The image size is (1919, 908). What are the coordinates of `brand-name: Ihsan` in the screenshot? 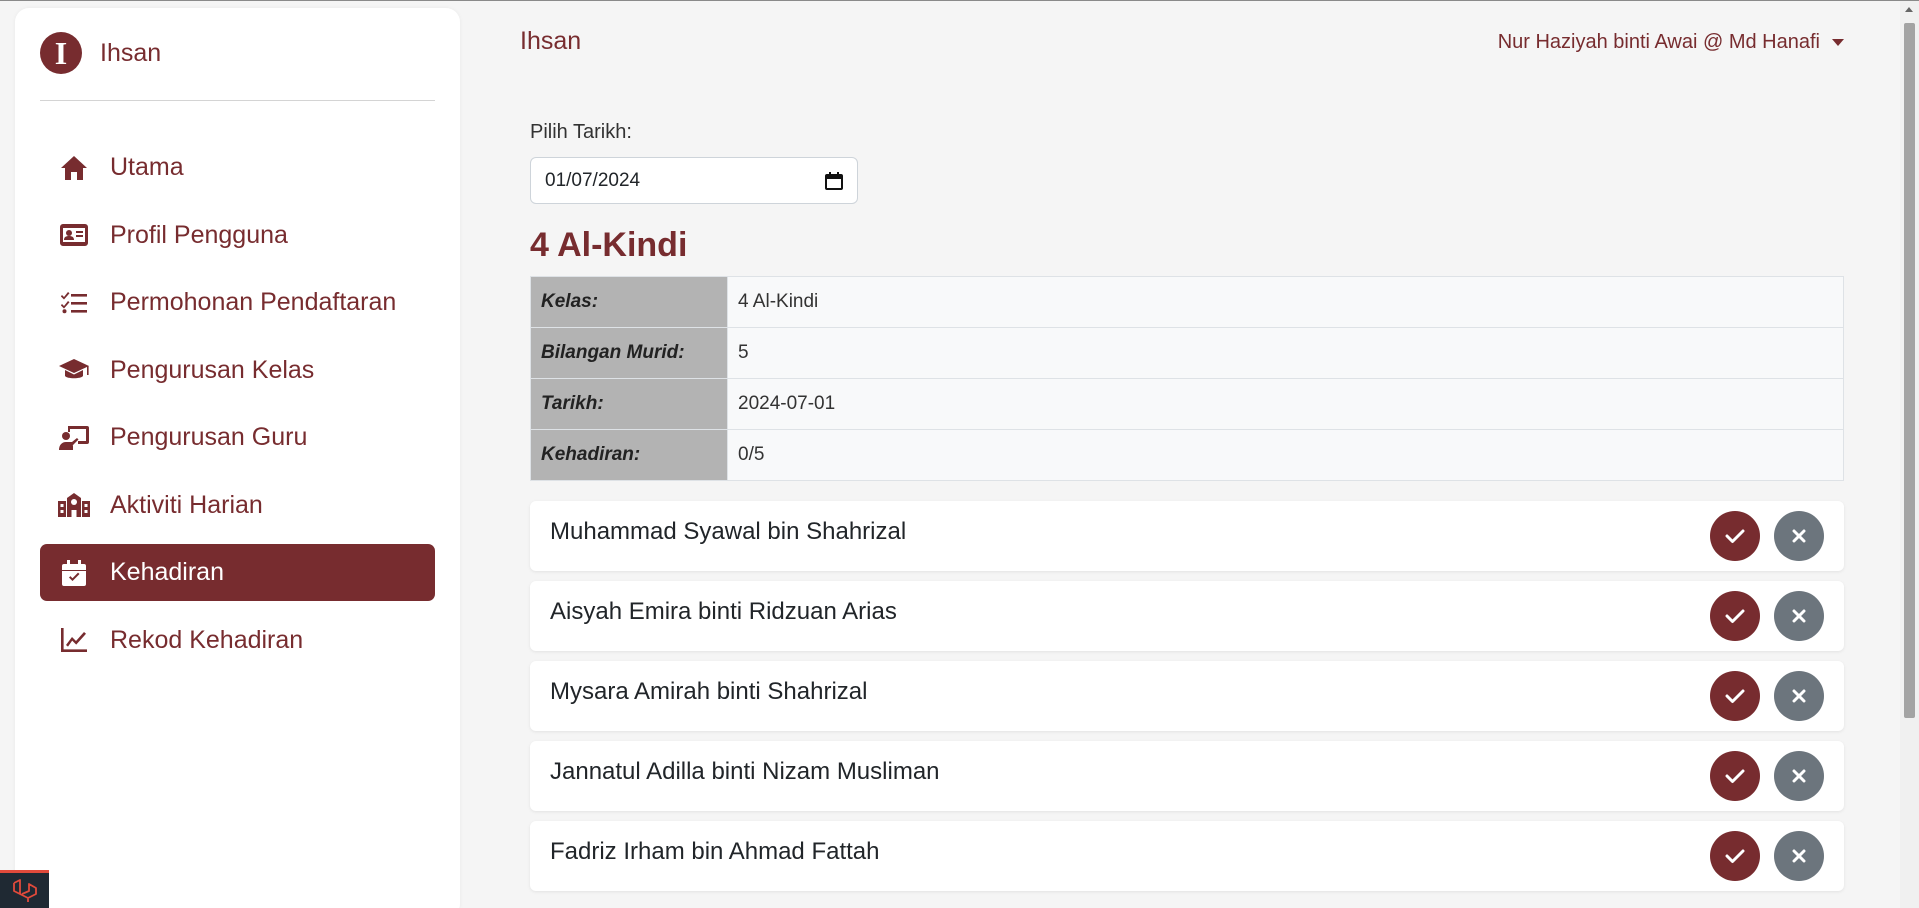 It's located at (131, 52).